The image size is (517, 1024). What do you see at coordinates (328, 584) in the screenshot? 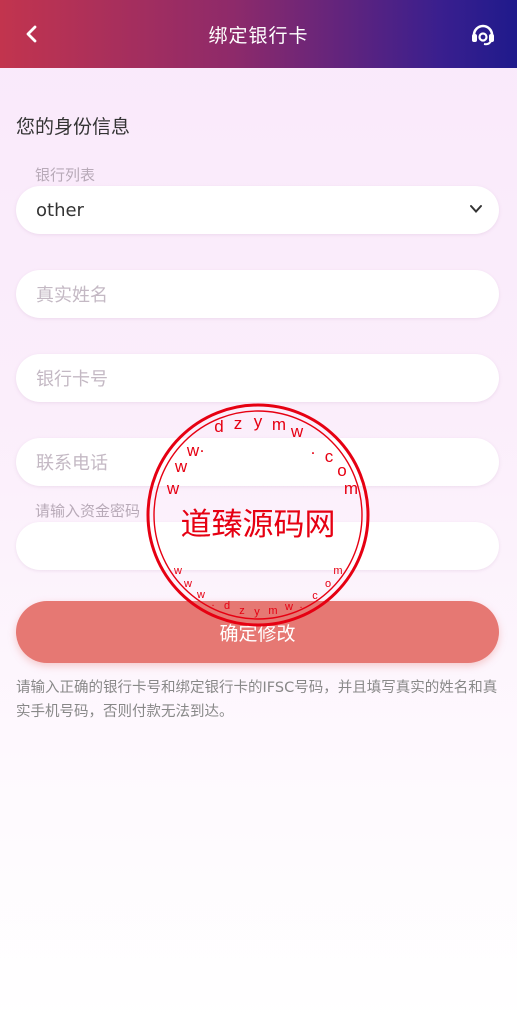
I see `svg-text: o` at bounding box center [328, 584].